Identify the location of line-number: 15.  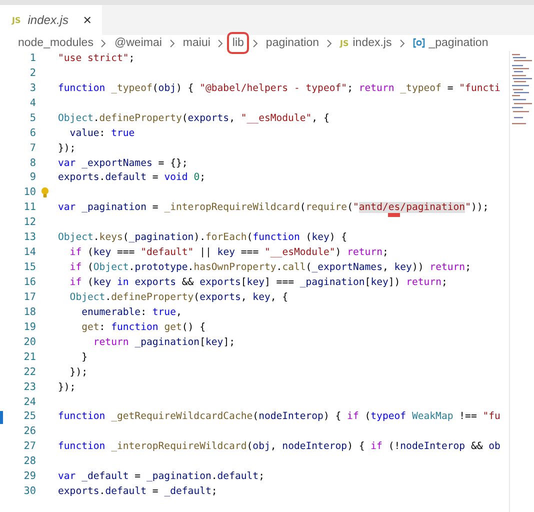
(29, 268).